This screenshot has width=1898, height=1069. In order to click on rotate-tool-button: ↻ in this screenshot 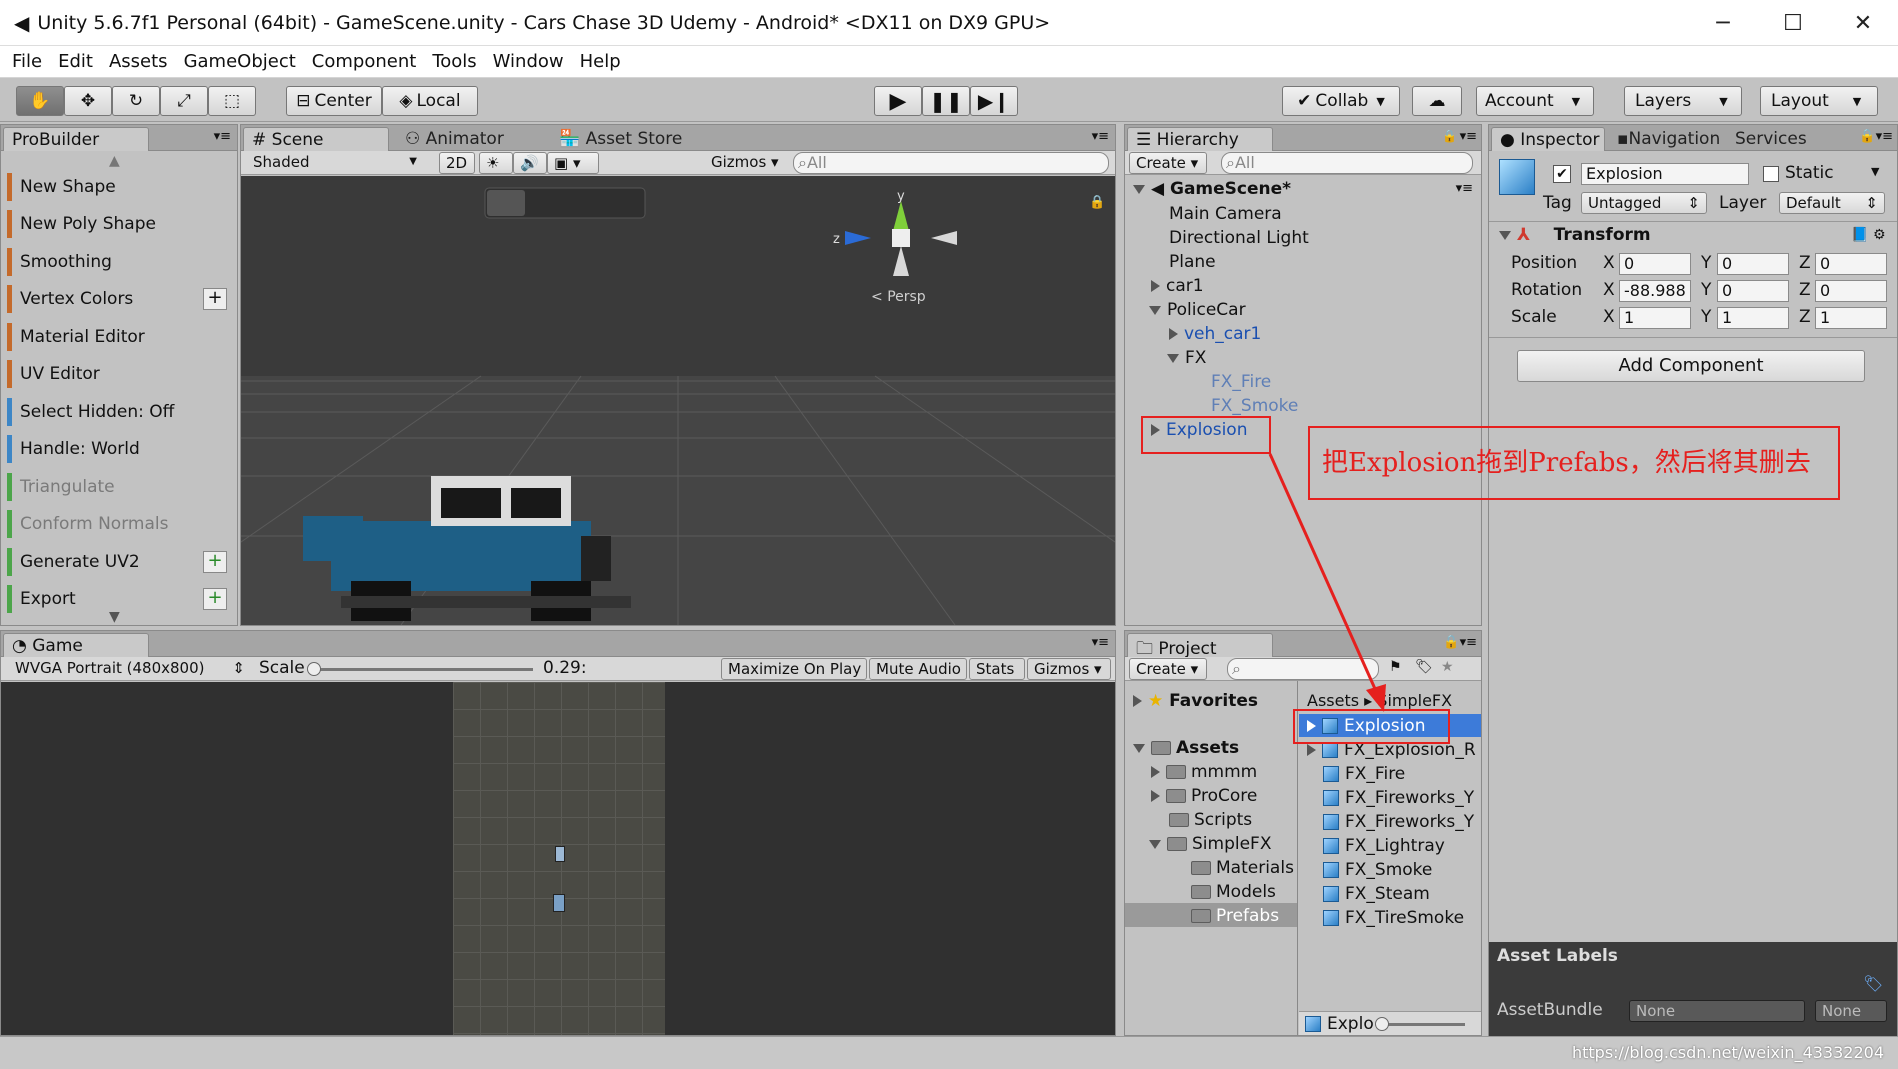, I will do `click(136, 101)`.